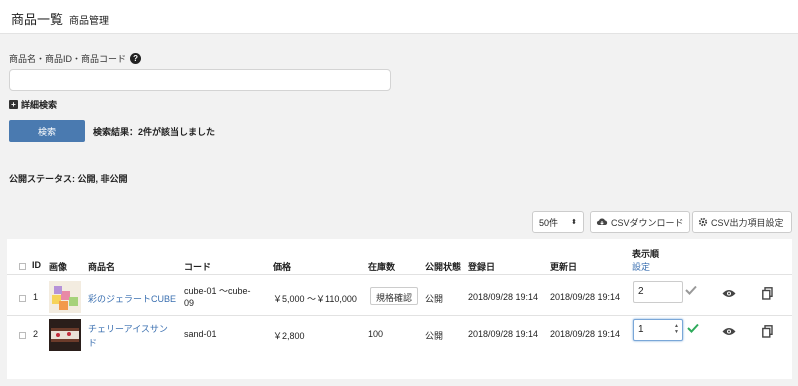 The height and width of the screenshot is (386, 798). I want to click on sort-order-value: 2, so click(641, 291).